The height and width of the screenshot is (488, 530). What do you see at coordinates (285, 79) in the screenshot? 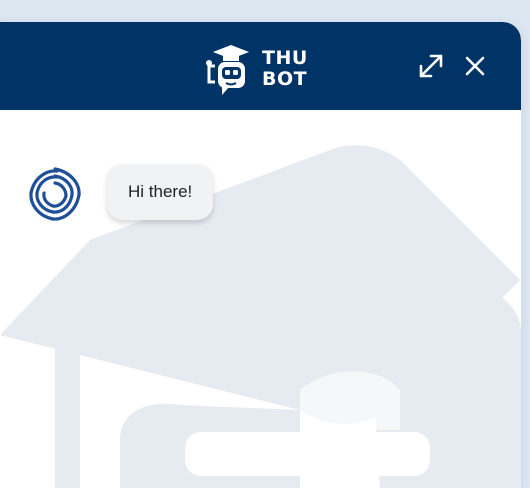
I see `brand-line-2: BOT` at bounding box center [285, 79].